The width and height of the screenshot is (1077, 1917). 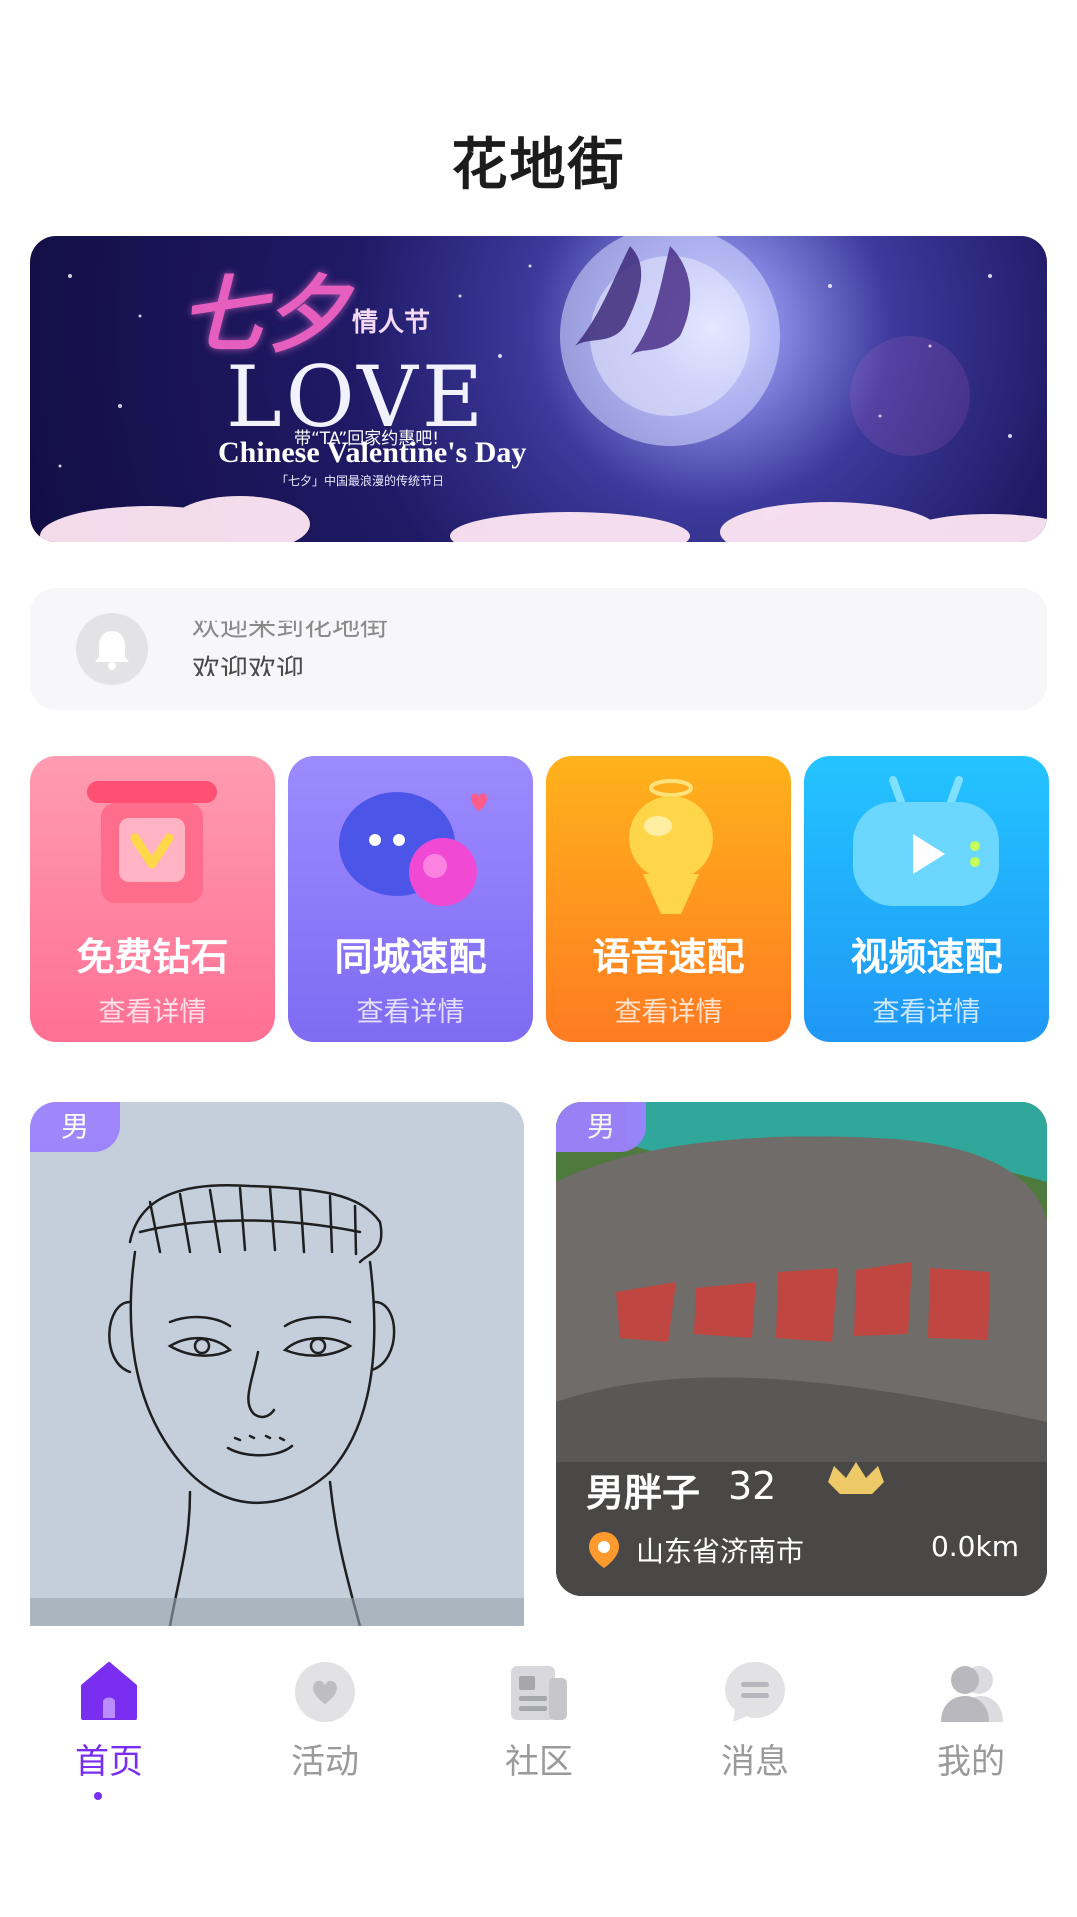 What do you see at coordinates (538, 165) in the screenshot?
I see `page-title: 花地街` at bounding box center [538, 165].